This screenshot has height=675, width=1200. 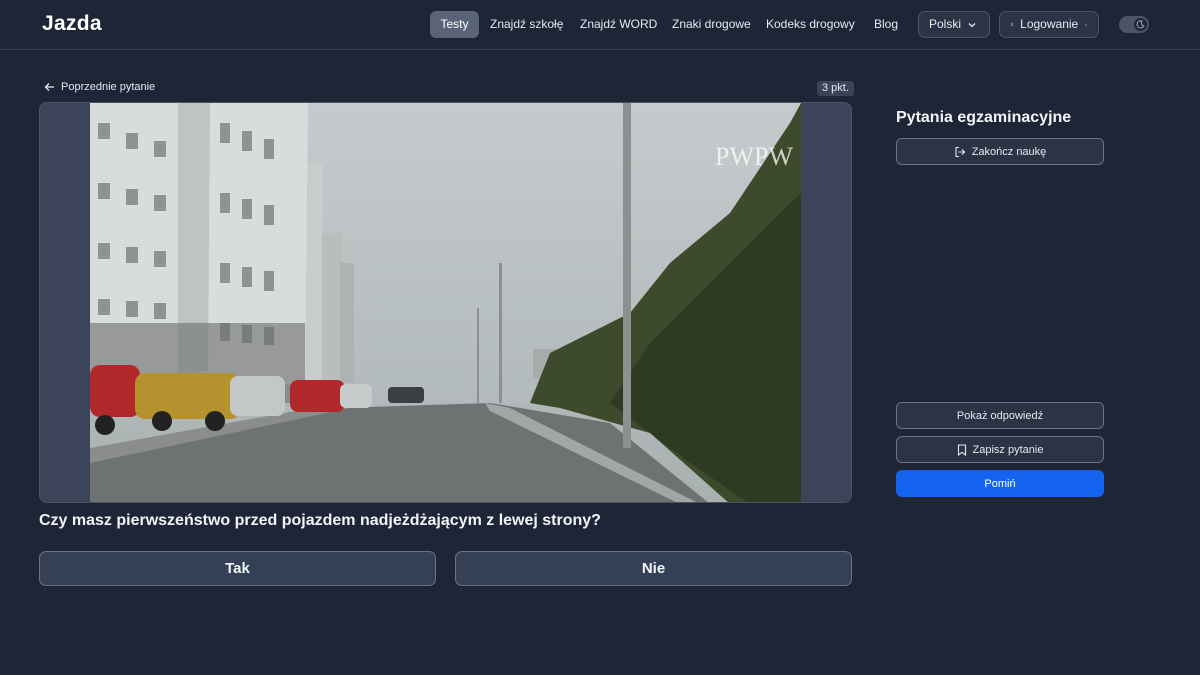 I want to click on nav-traffic-code: Kodeks drogowy, so click(x=810, y=24).